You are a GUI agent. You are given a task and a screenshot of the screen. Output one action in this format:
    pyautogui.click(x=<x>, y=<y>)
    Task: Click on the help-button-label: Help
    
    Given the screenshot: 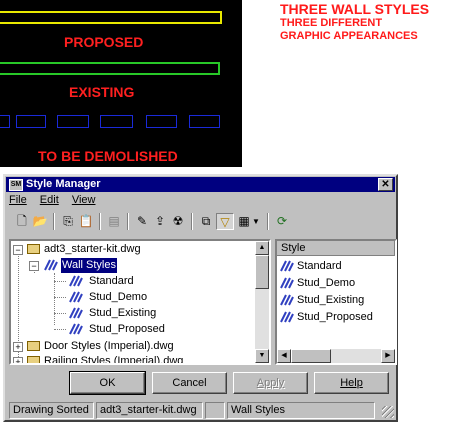 What is the action you would take?
    pyautogui.click(x=351, y=383)
    